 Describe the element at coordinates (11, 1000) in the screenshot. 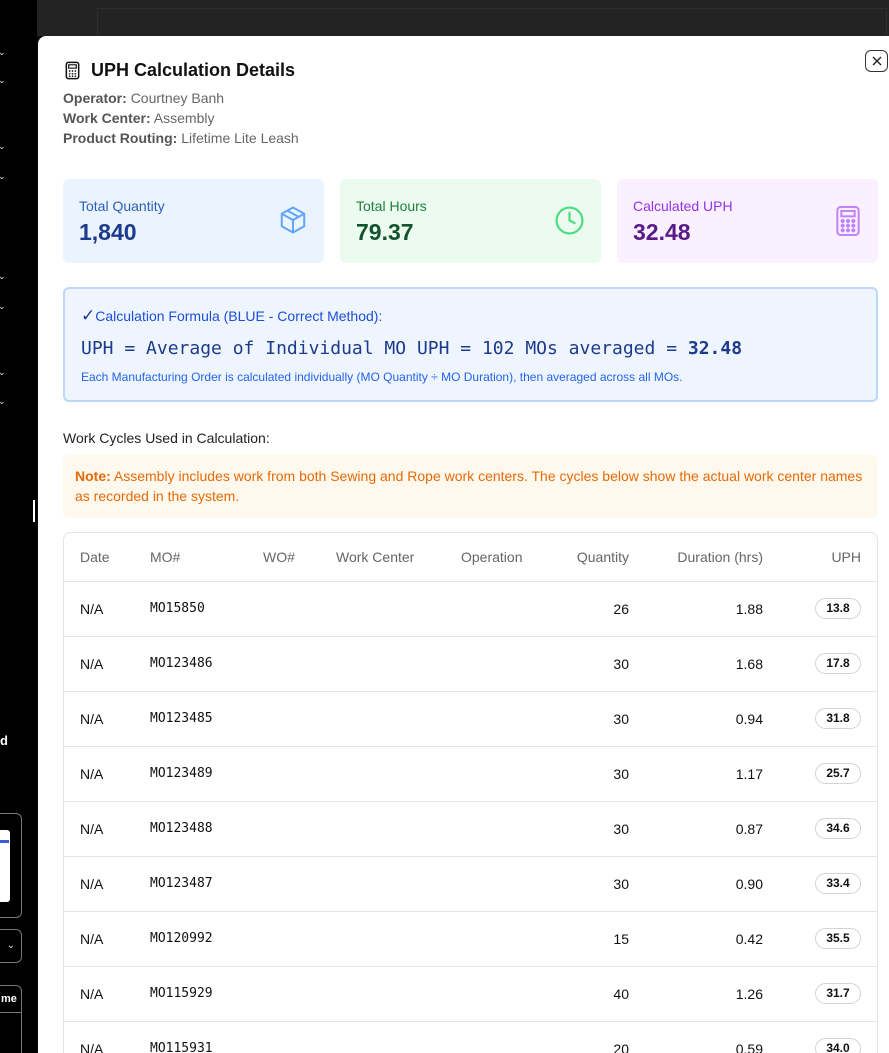

I see `background-tab: me` at that location.